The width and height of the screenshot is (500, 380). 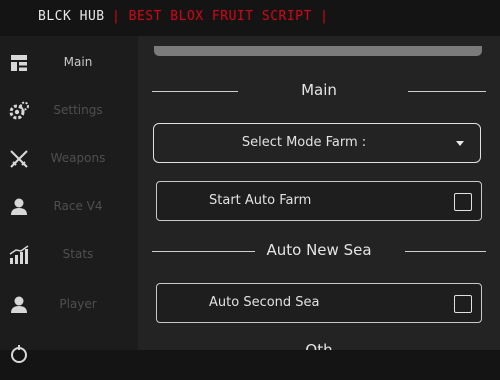 What do you see at coordinates (71, 16) in the screenshot?
I see `app-title: BLCK HUB` at bounding box center [71, 16].